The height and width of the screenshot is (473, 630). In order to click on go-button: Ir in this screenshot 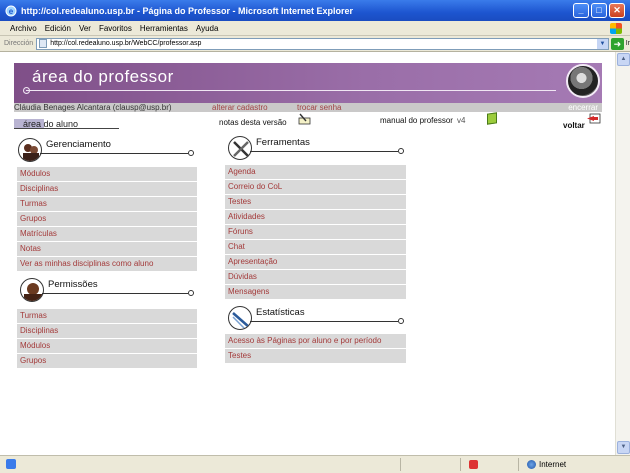, I will do `click(628, 43)`.